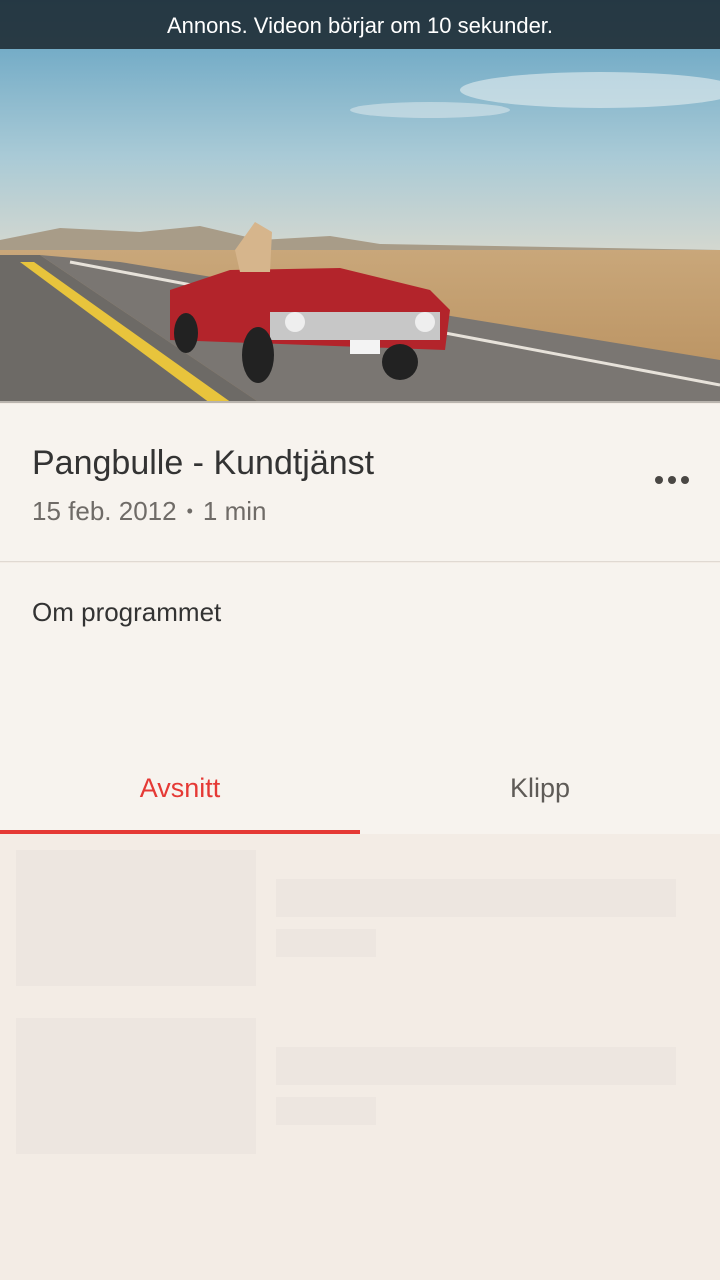 The width and height of the screenshot is (720, 1280). I want to click on more-options-button, so click(672, 480).